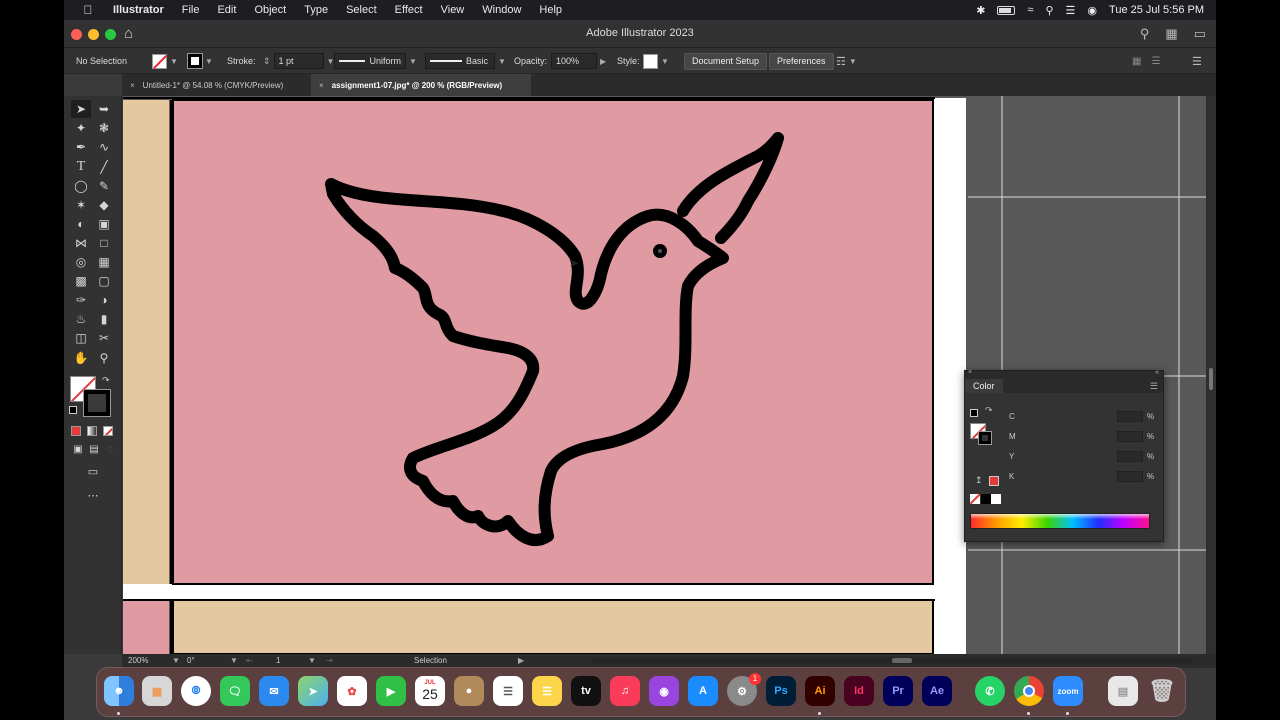 Image resolution: width=1280 pixels, height=720 pixels. What do you see at coordinates (81, 358) in the screenshot?
I see `hand-tool-icon: ✋` at bounding box center [81, 358].